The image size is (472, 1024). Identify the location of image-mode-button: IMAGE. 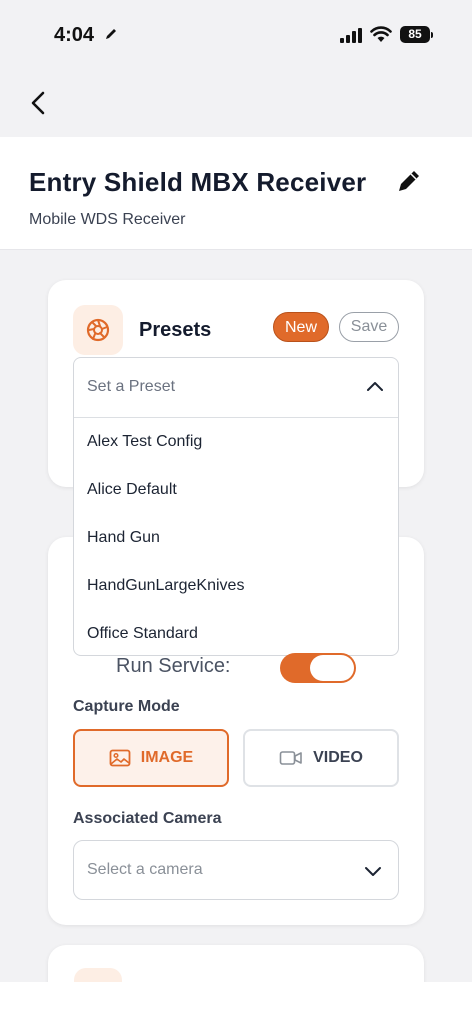
(151, 758).